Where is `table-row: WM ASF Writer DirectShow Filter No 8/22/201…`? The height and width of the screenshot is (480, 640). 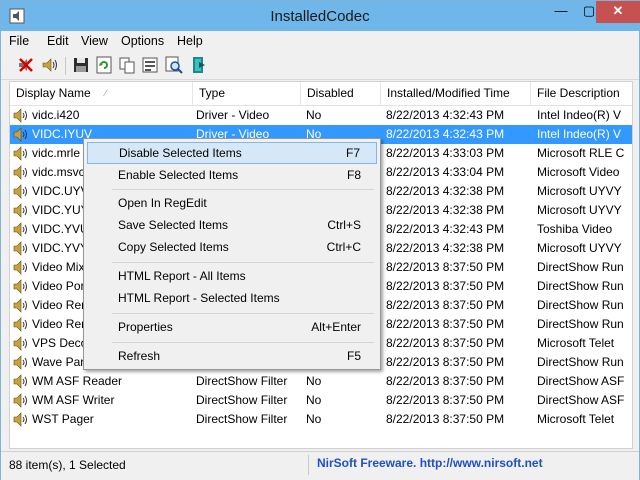
table-row: WM ASF Writer DirectShow Filter No 8/22/201… is located at coordinates (321, 400).